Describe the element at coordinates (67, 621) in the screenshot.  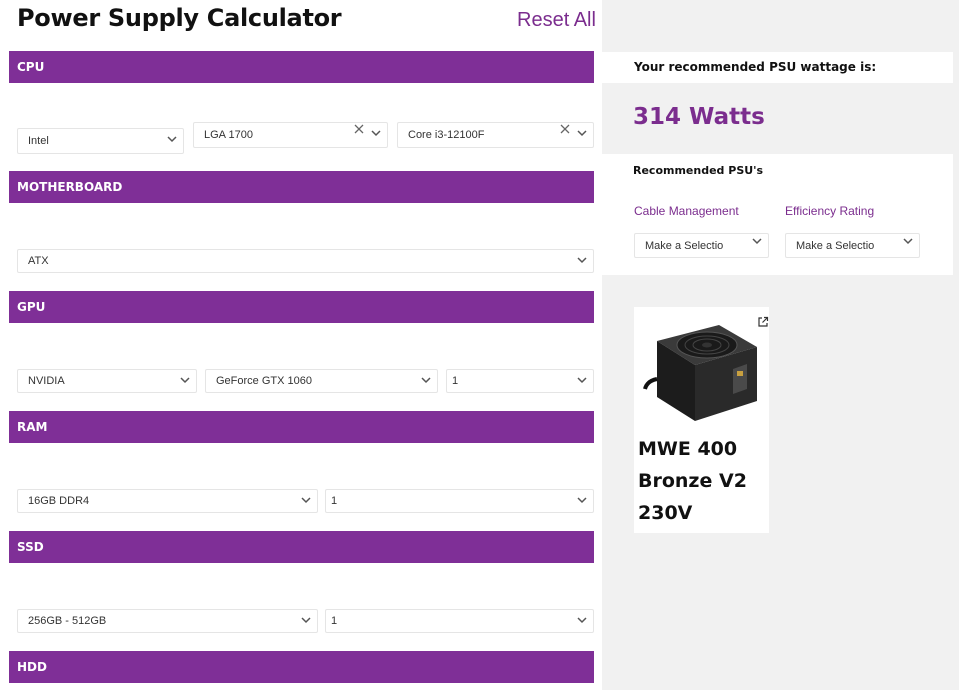
I see `ssd-size-value: 256GB - 512GB` at that location.